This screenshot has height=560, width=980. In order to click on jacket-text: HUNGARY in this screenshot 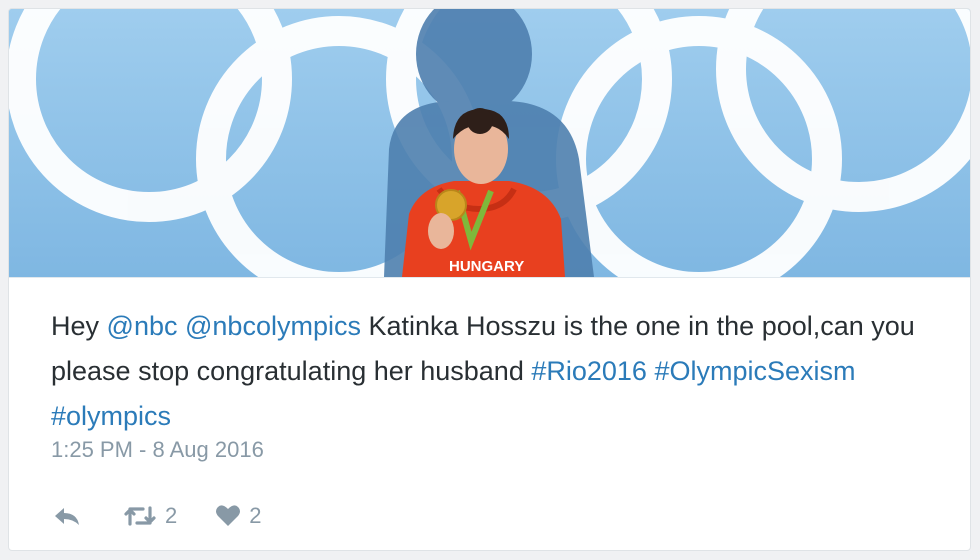, I will do `click(486, 266)`.